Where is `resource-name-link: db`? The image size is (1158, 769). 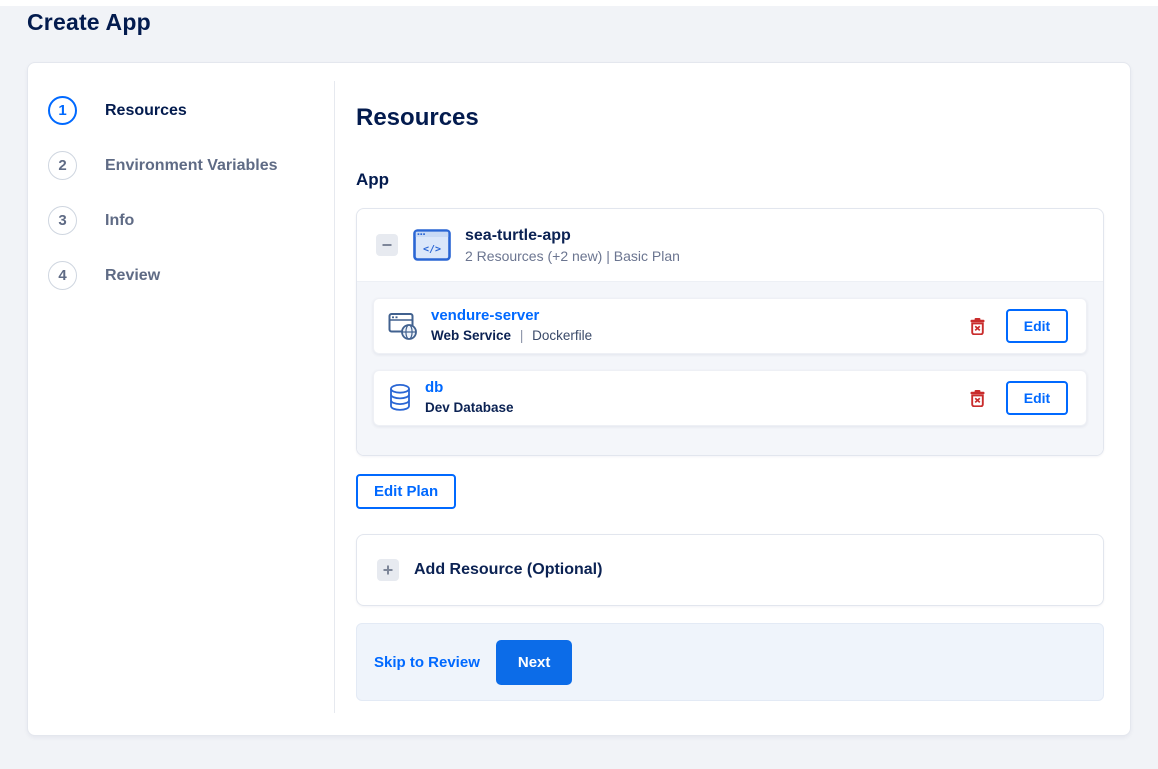 resource-name-link: db is located at coordinates (434, 387).